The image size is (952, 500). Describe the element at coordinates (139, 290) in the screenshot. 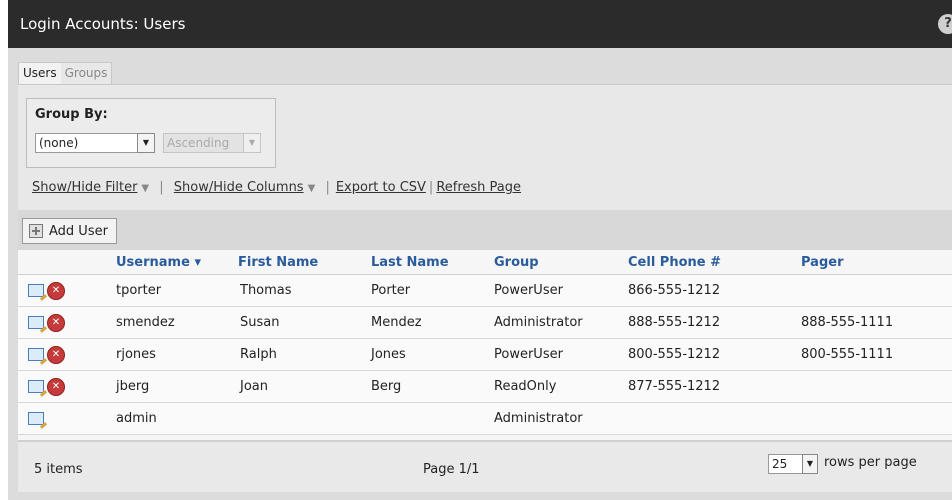

I see `cell-username: tporter` at that location.